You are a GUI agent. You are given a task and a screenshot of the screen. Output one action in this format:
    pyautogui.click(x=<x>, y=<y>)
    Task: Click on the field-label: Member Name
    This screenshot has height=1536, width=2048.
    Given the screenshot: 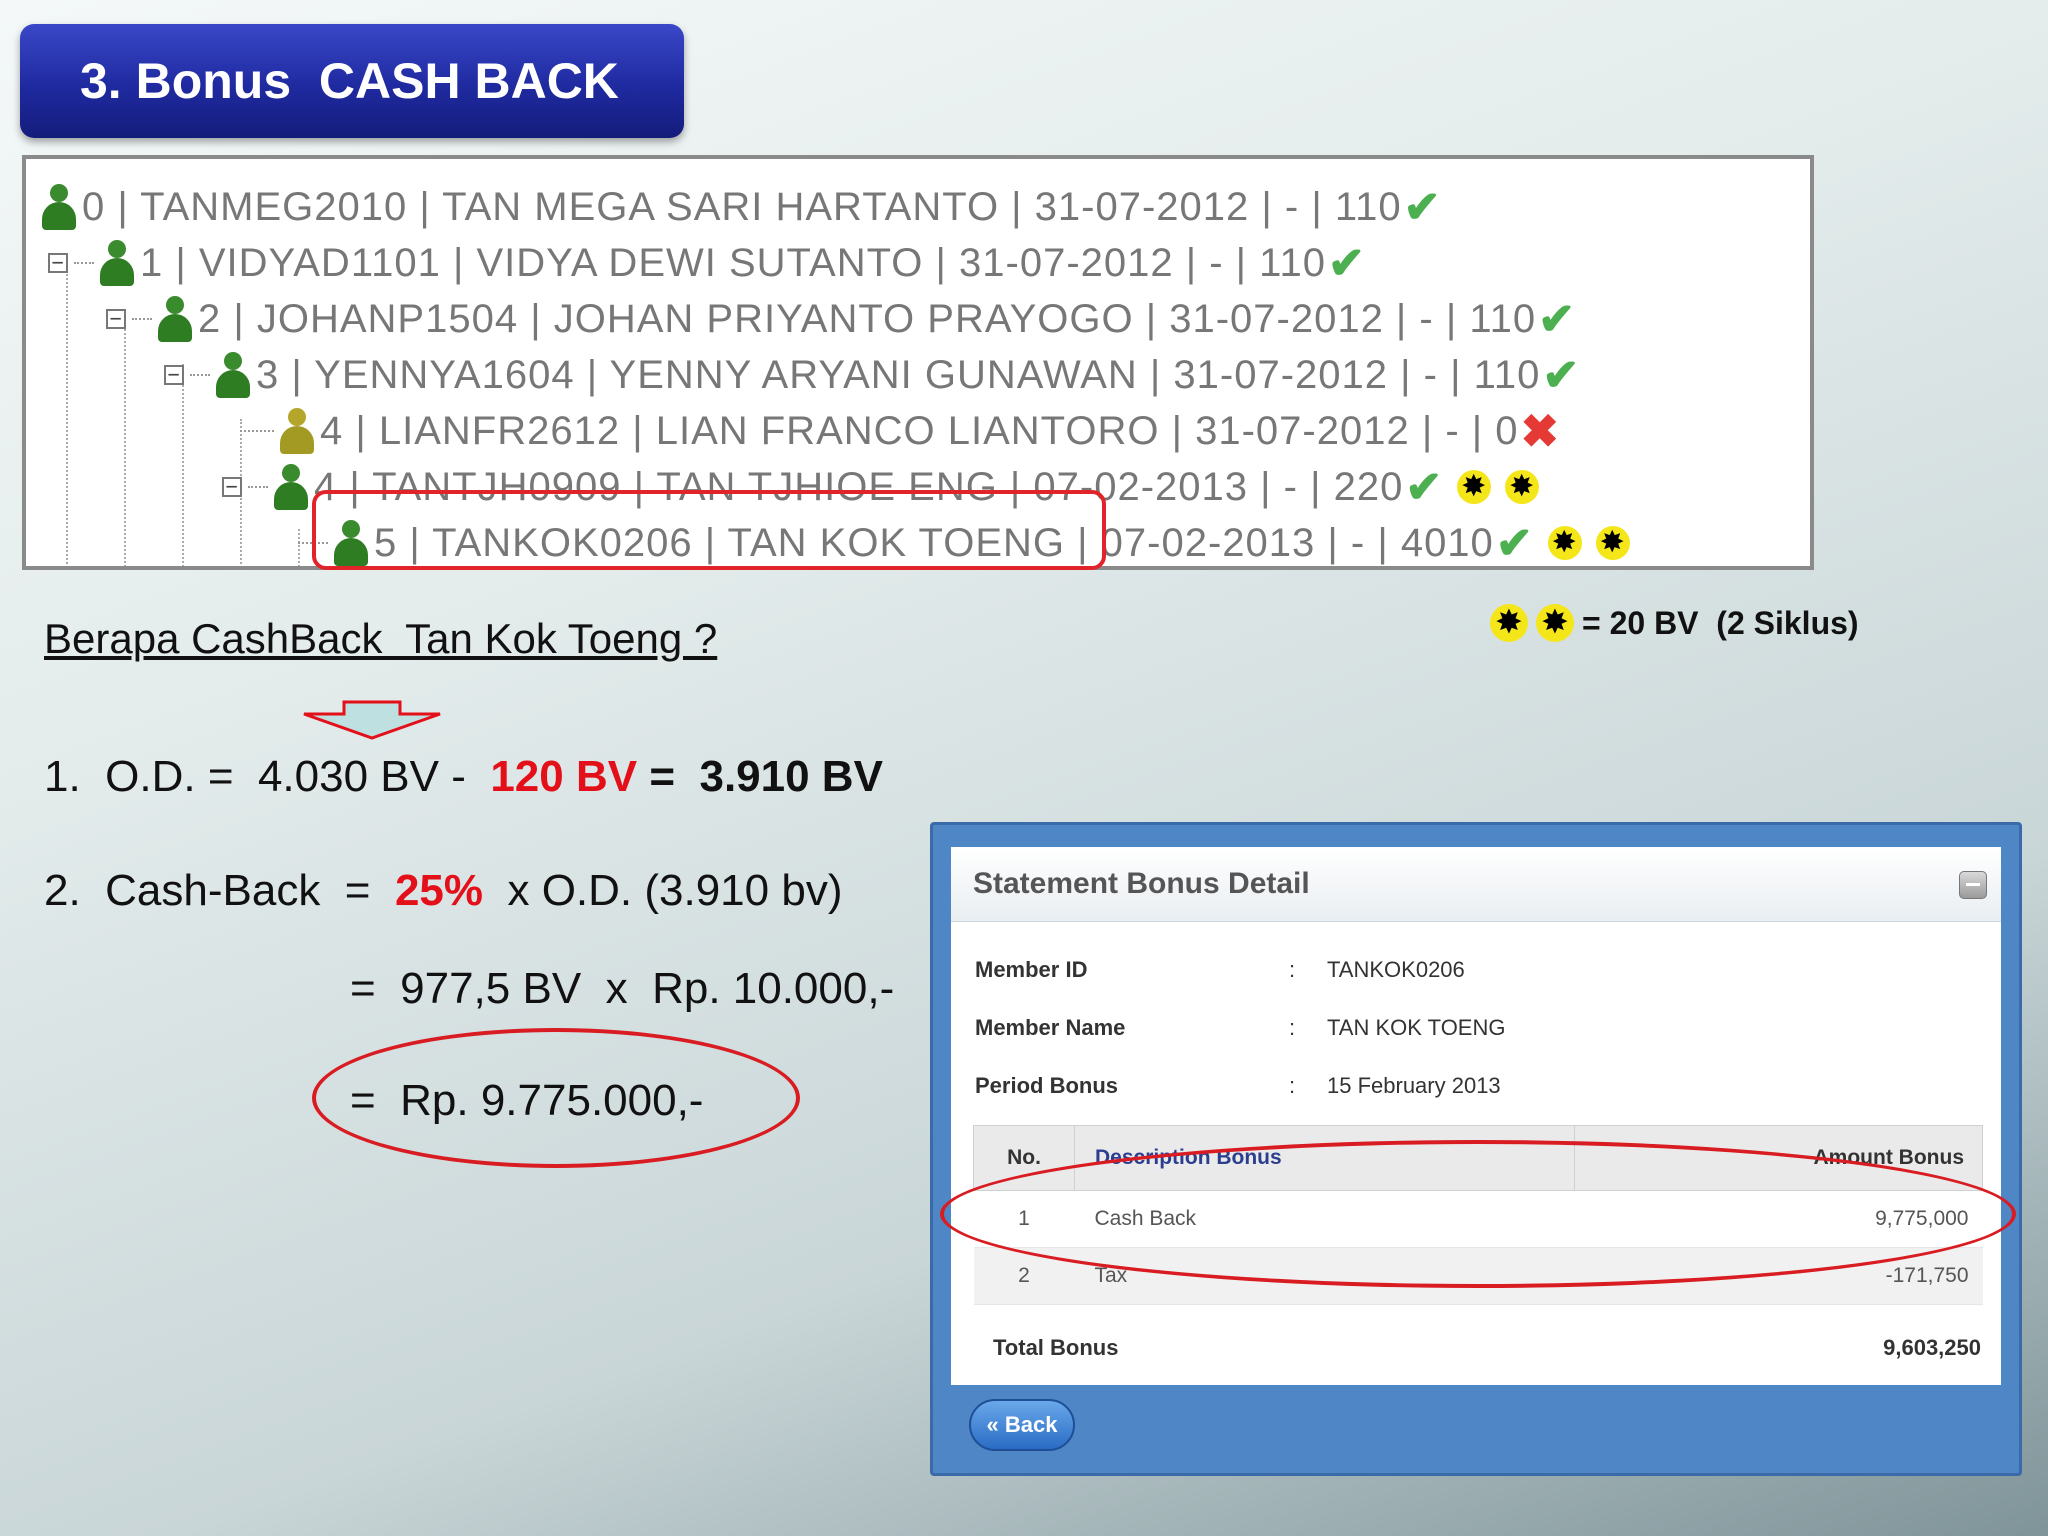 What is the action you would take?
    pyautogui.click(x=1050, y=1027)
    